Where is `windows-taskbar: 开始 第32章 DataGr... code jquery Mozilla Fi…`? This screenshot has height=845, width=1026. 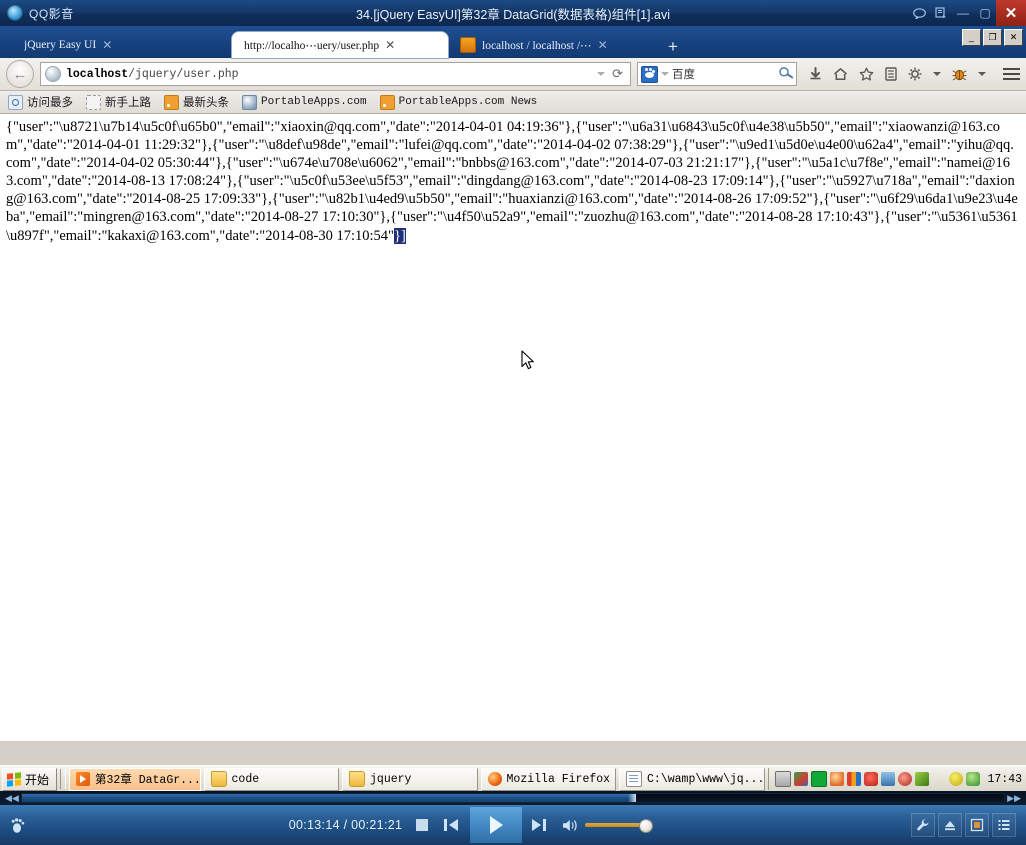
windows-taskbar: 开始 第32章 DataGr... code jquery Mozilla Fi… is located at coordinates (513, 778).